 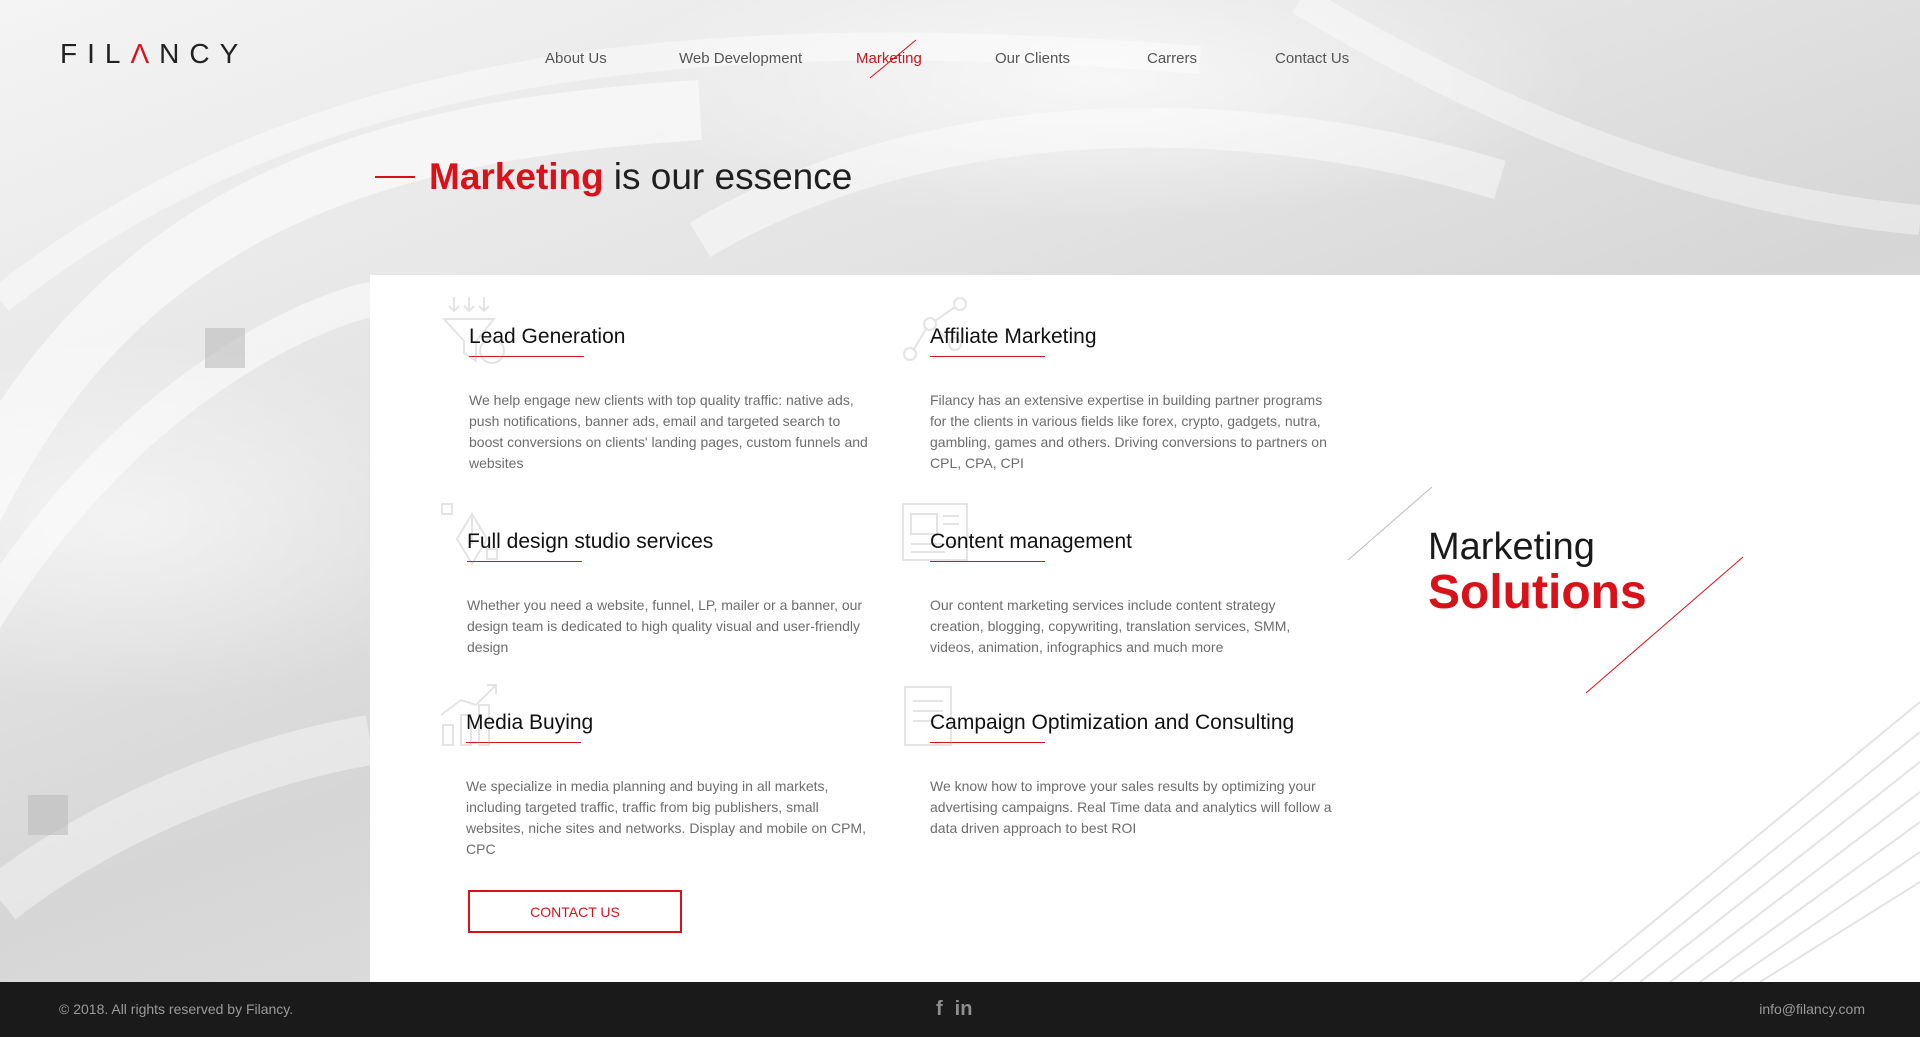 I want to click on solutions-line-1: Marketing, so click(x=1511, y=547).